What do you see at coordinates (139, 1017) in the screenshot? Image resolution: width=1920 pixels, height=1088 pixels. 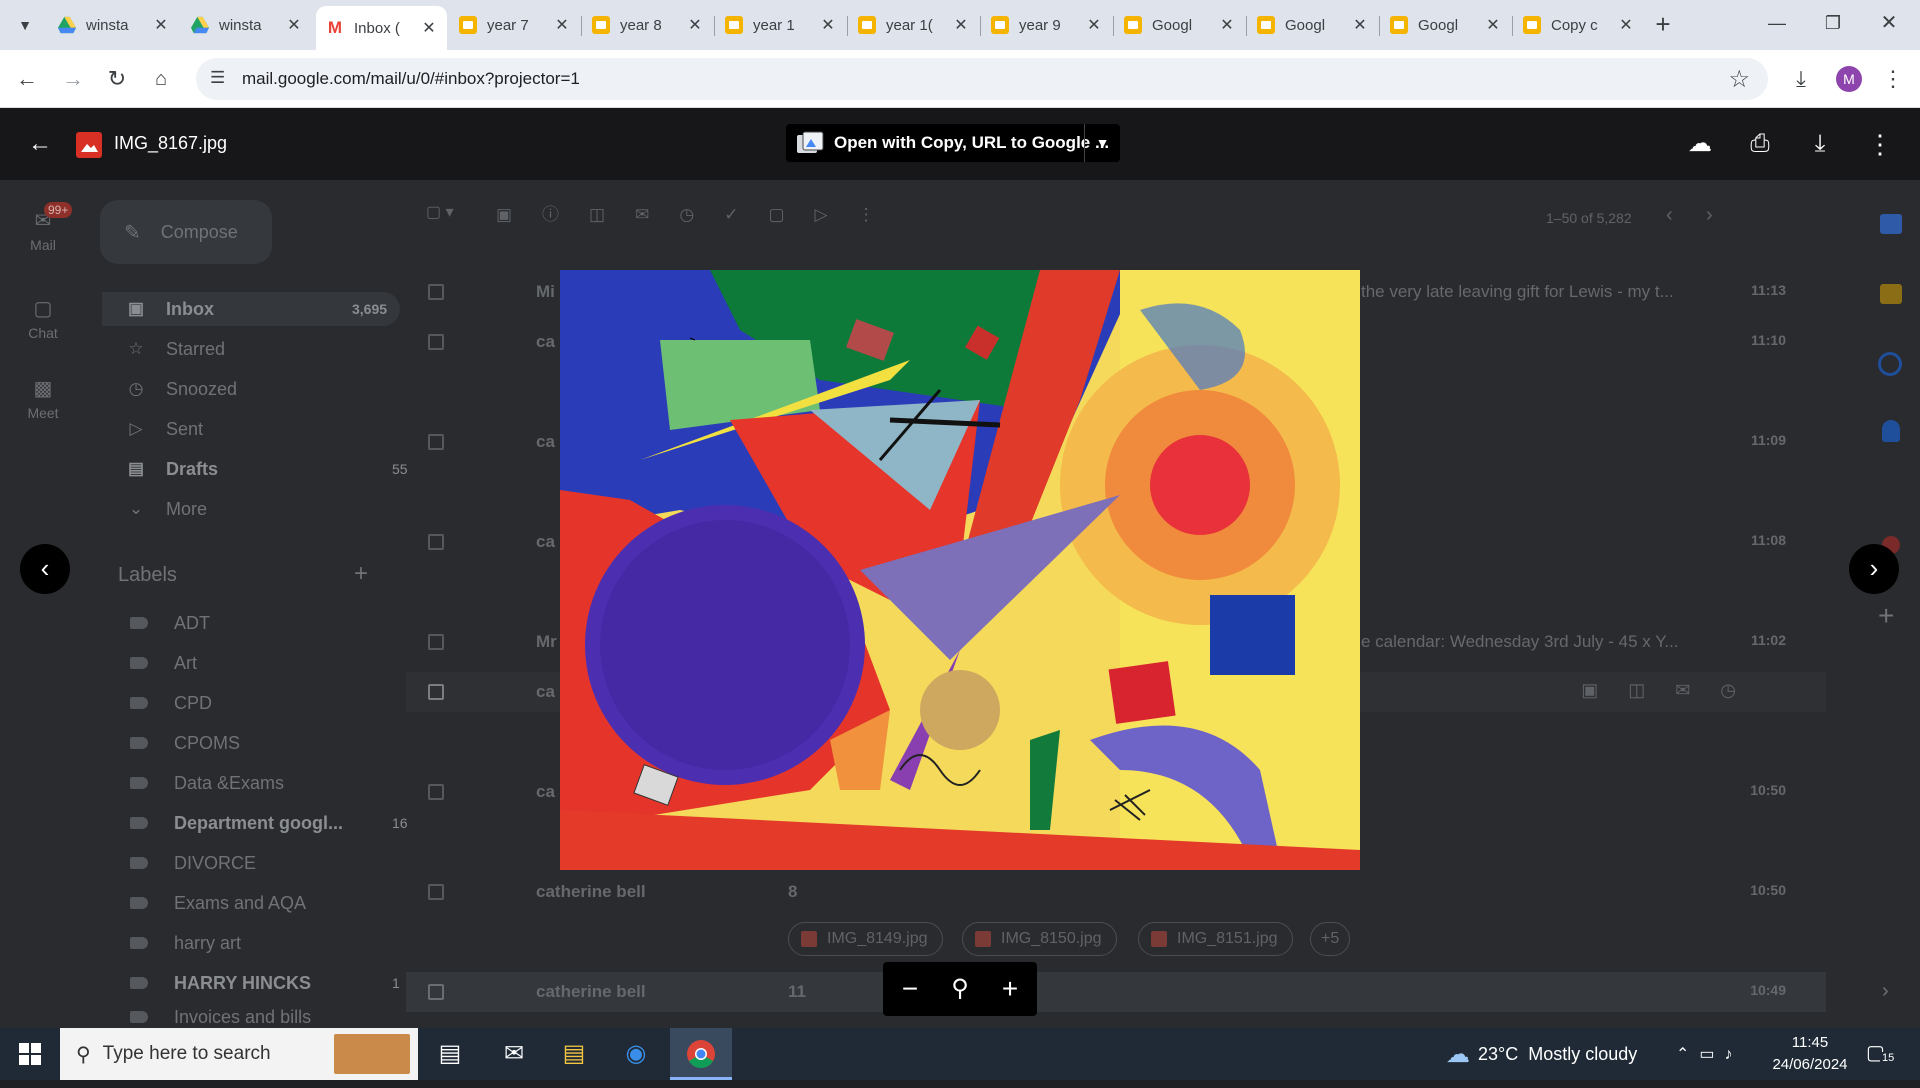 I see `label-icon` at bounding box center [139, 1017].